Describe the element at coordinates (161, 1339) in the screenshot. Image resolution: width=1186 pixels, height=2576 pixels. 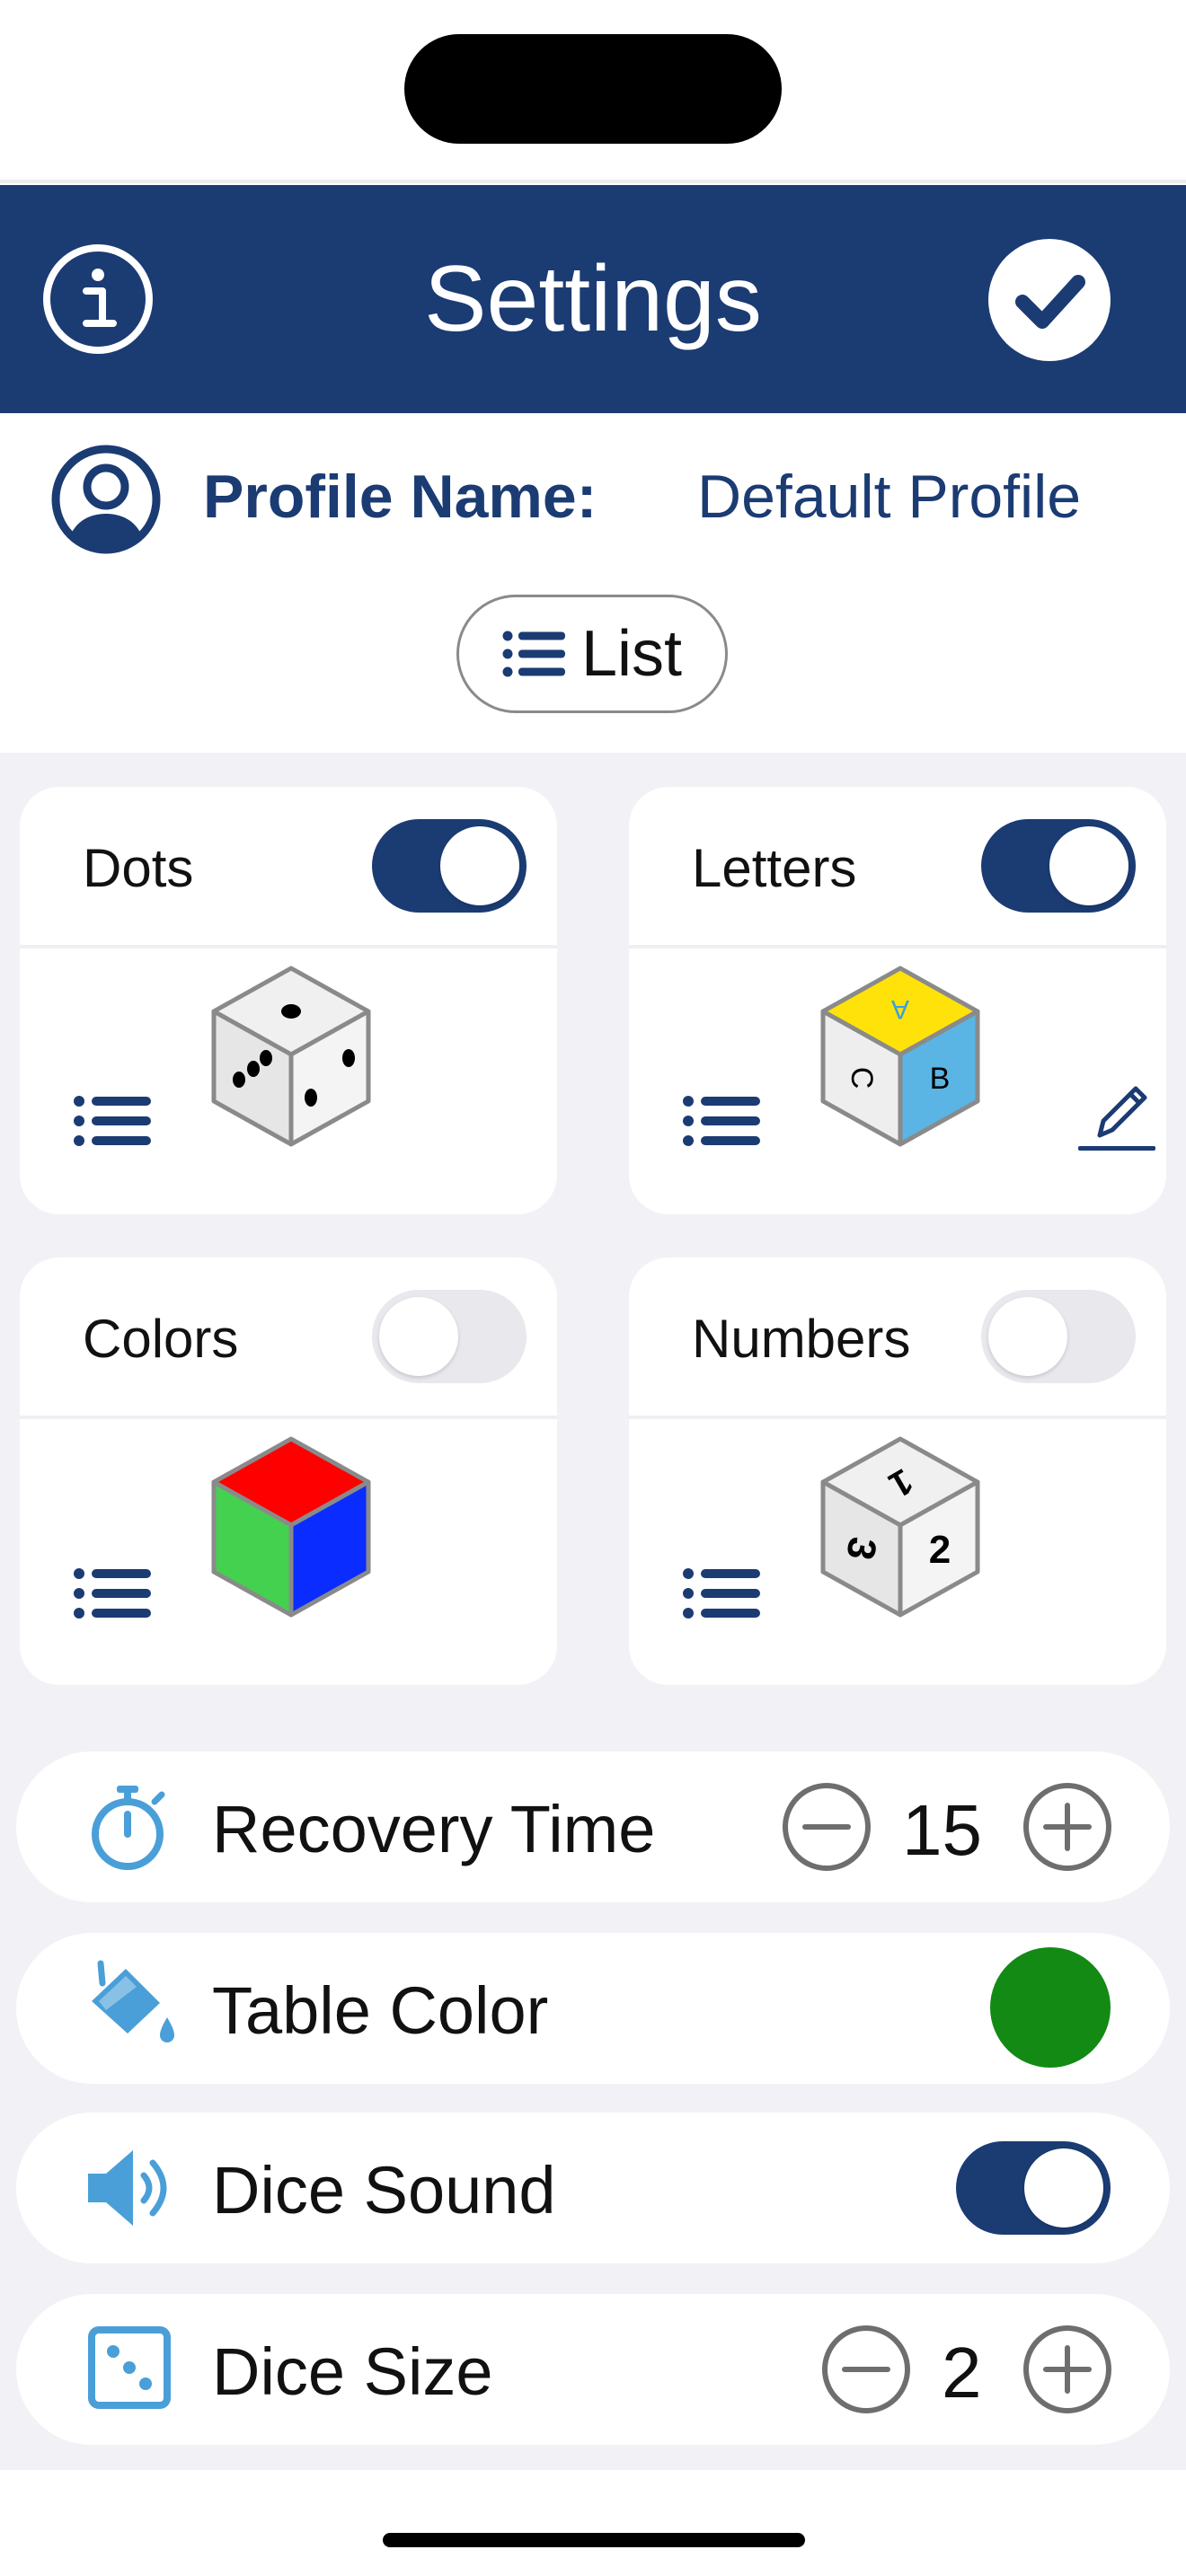
I see `dice-card-label: Colors` at that location.